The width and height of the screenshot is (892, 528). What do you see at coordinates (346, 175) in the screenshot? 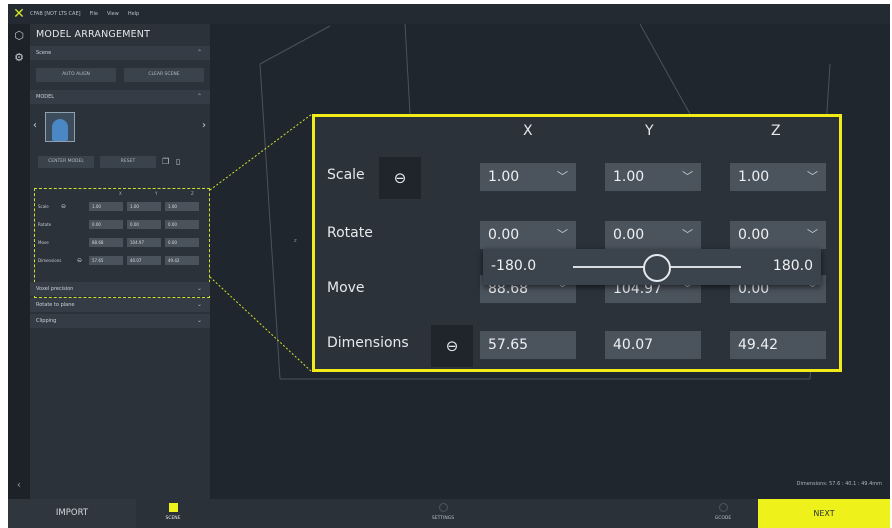
I see `scale-label: Scale` at bounding box center [346, 175].